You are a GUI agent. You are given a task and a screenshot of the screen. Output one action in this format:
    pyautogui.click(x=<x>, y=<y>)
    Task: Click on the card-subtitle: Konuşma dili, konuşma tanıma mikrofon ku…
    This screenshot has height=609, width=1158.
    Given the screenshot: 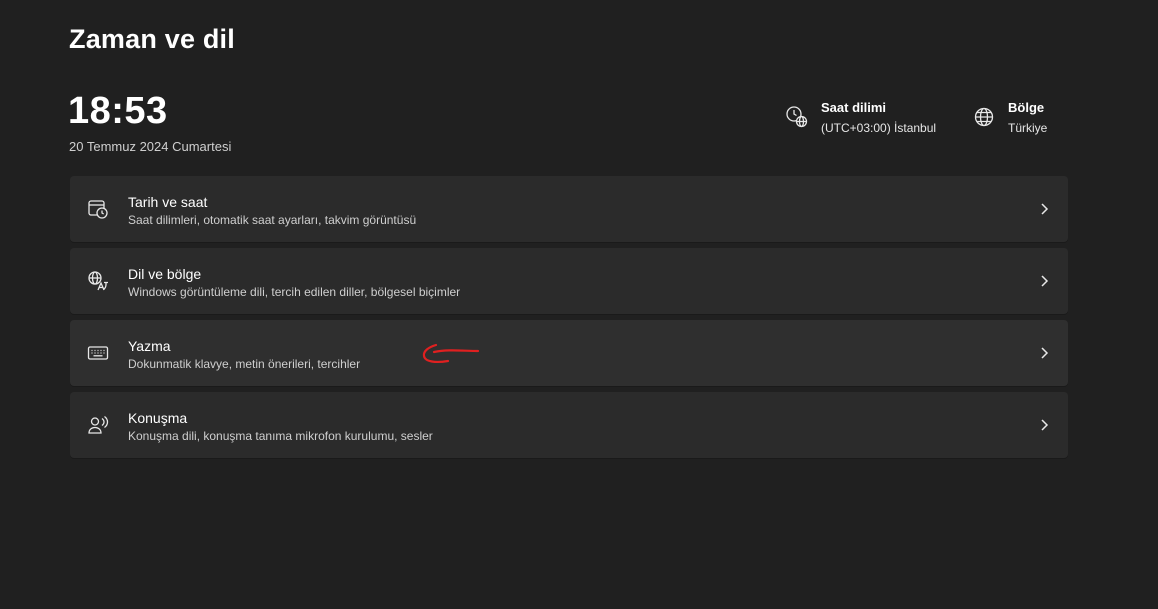 What is the action you would take?
    pyautogui.click(x=280, y=436)
    